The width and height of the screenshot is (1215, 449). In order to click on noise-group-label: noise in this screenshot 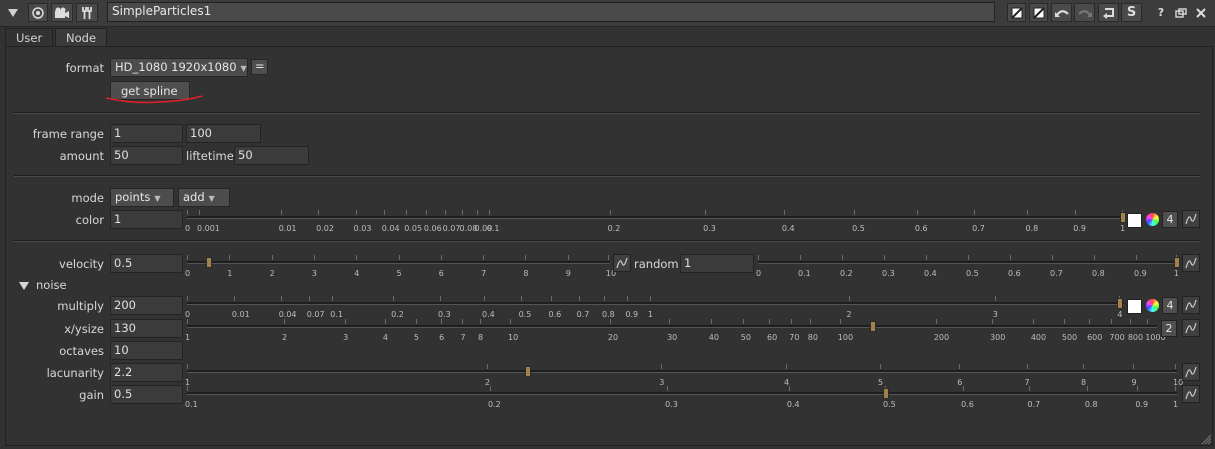, I will do `click(51, 285)`.